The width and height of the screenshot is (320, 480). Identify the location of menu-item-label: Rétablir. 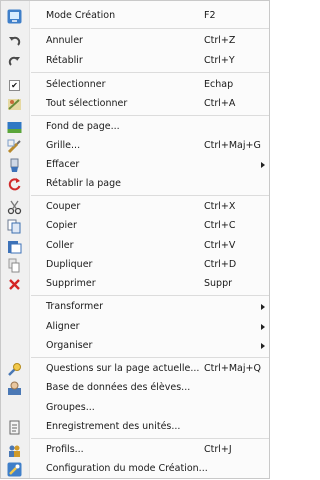
(64, 60).